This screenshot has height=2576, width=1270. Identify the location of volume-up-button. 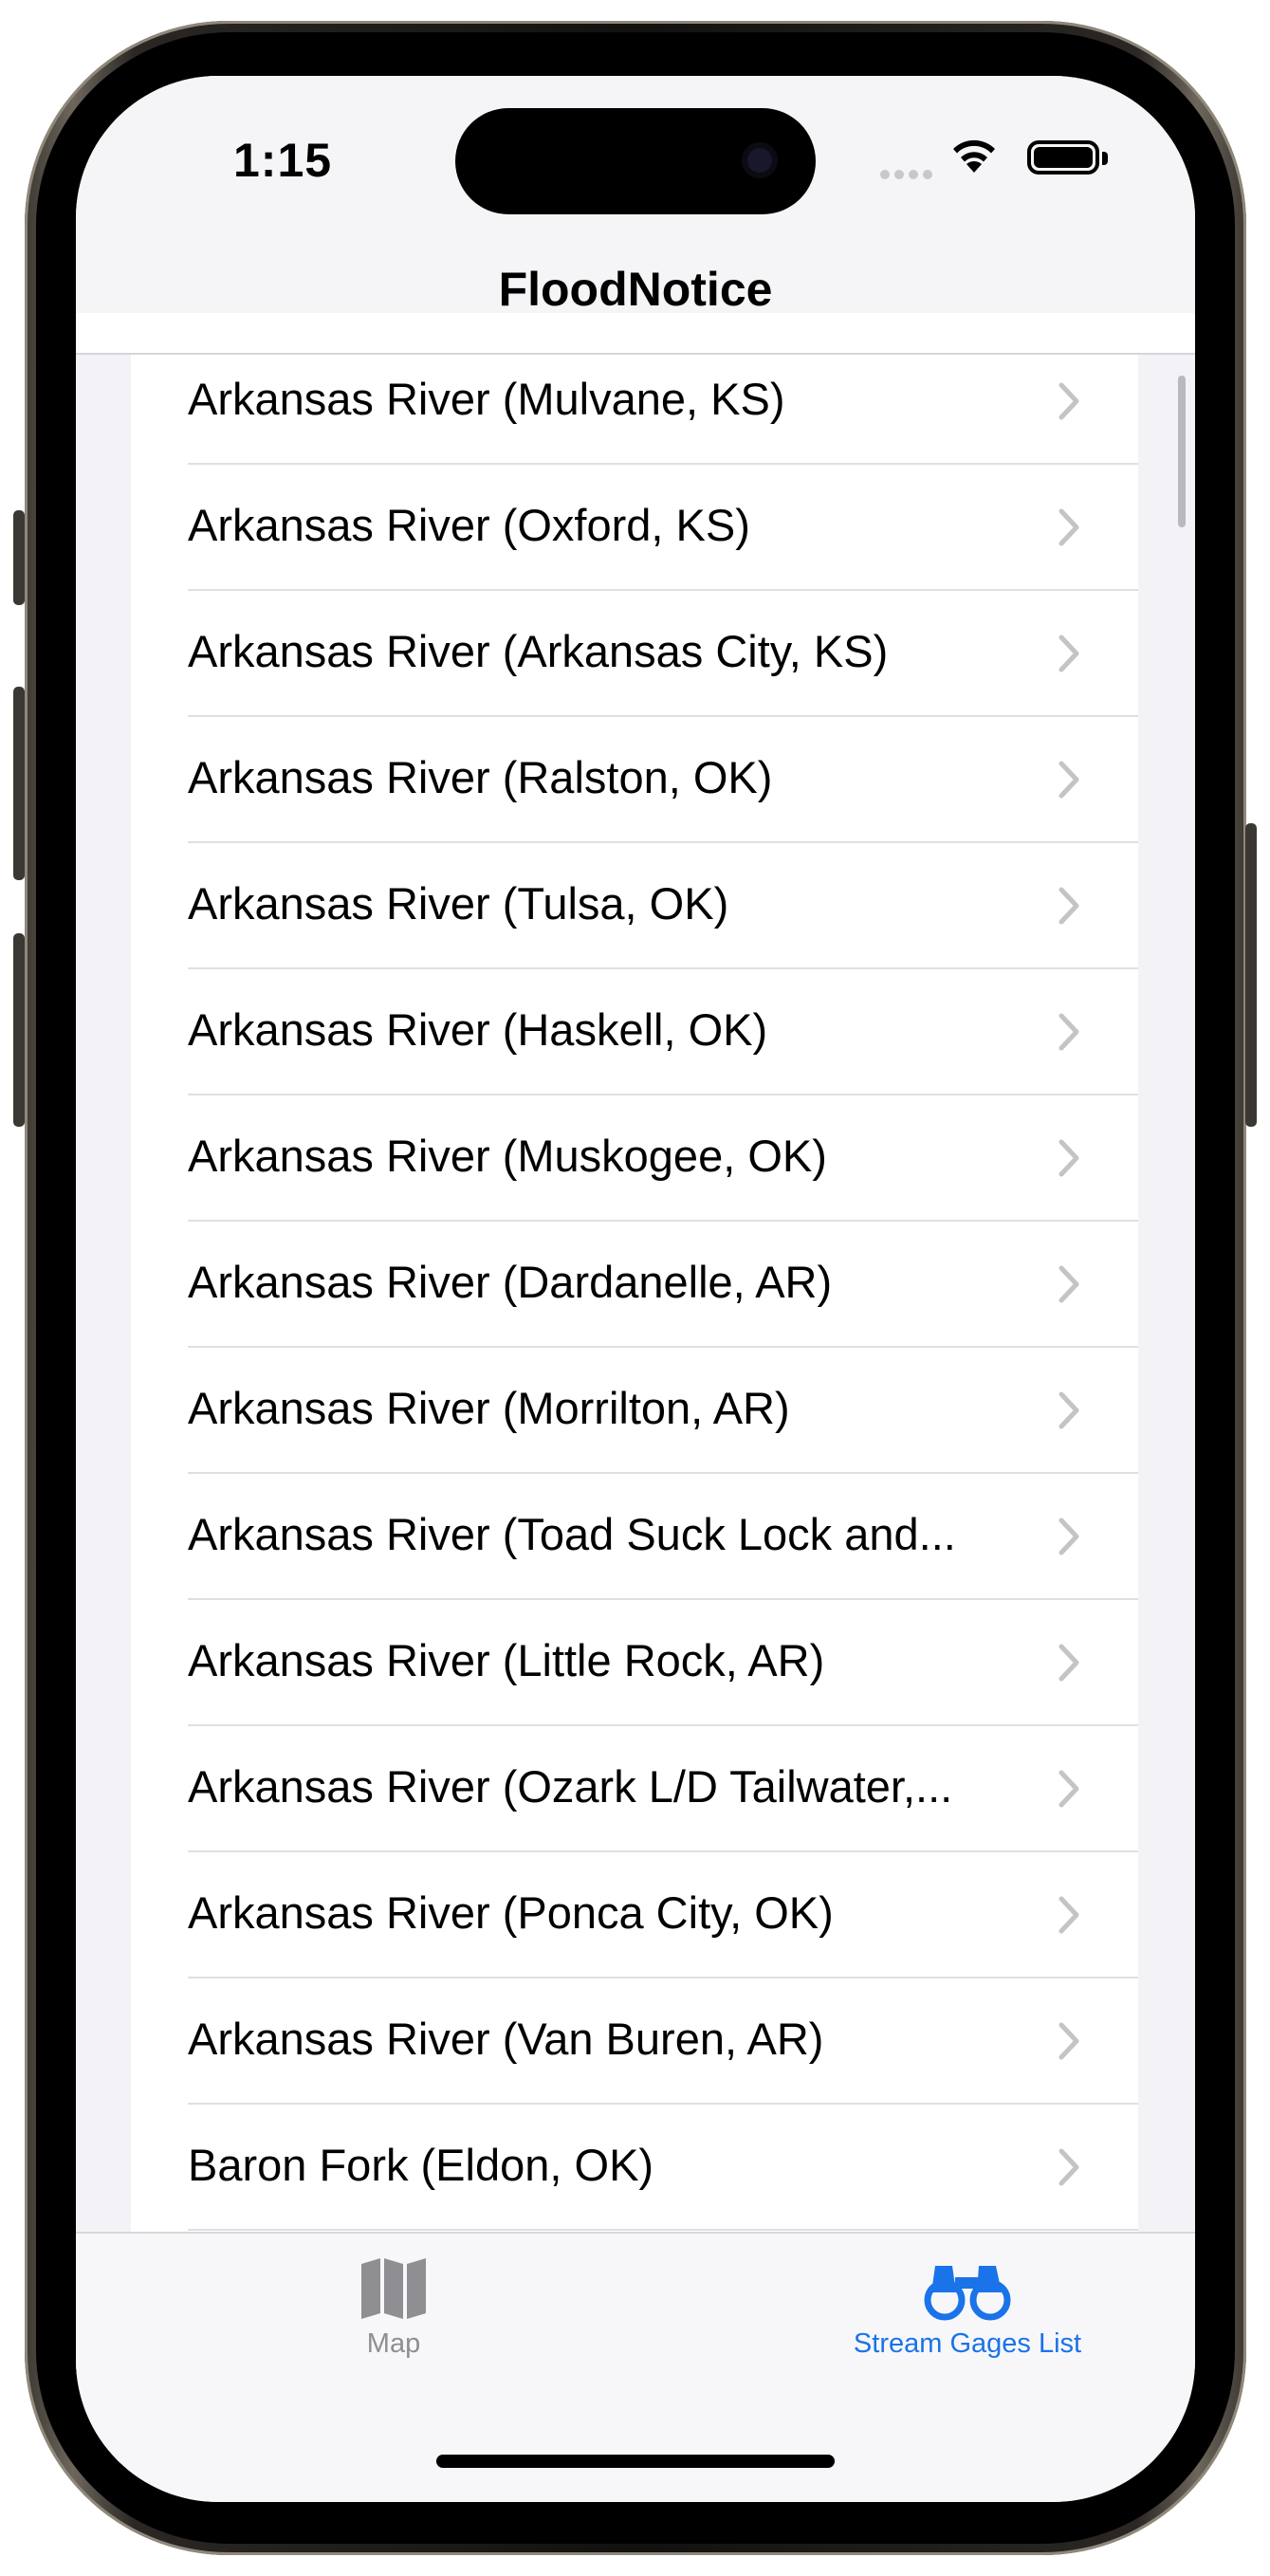
(19, 783).